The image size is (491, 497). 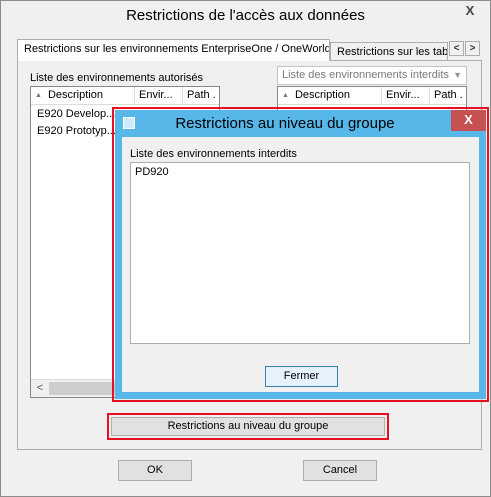 What do you see at coordinates (213, 154) in the screenshot?
I see `dialog-list-label: Liste des environnements interdits` at bounding box center [213, 154].